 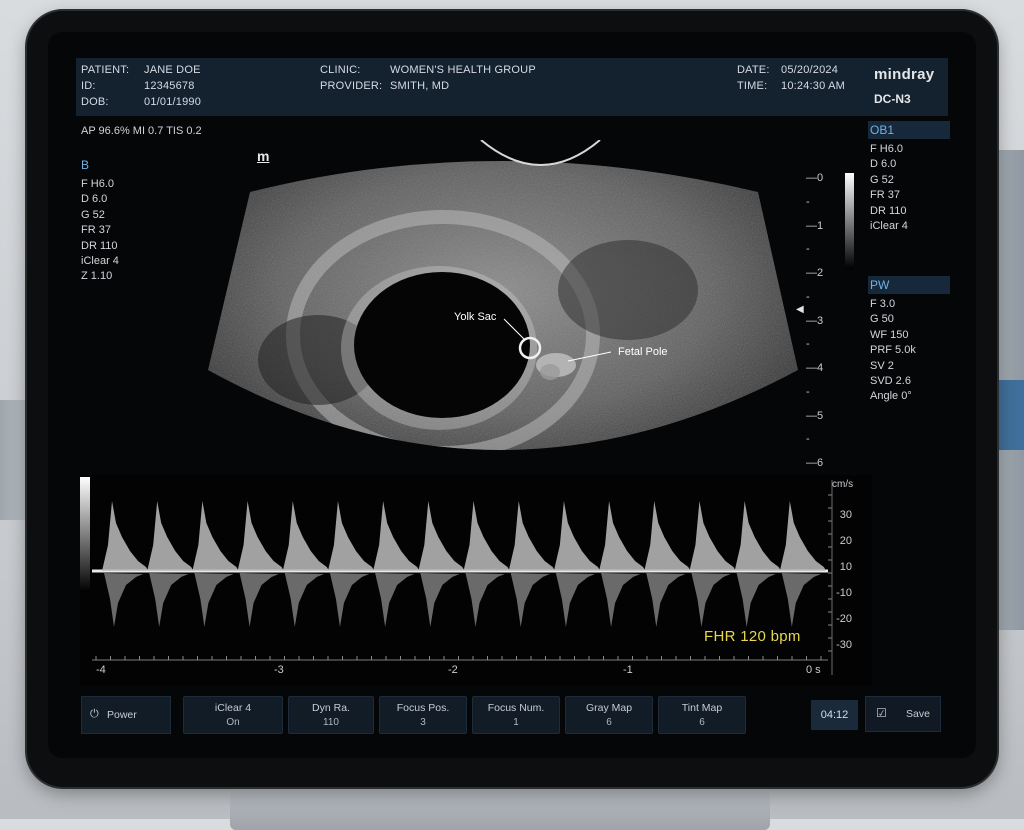 What do you see at coordinates (845, 541) in the screenshot?
I see `velocity-tick-label: 20` at bounding box center [845, 541].